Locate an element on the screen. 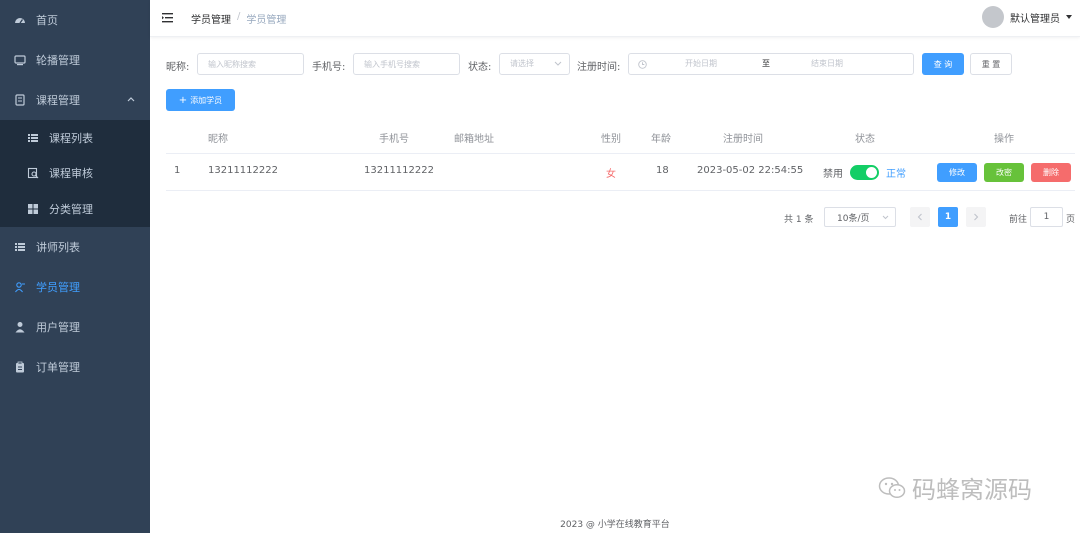 Image resolution: width=1080 pixels, height=533 pixels. pagination-total: 共 1 条 is located at coordinates (799, 220).